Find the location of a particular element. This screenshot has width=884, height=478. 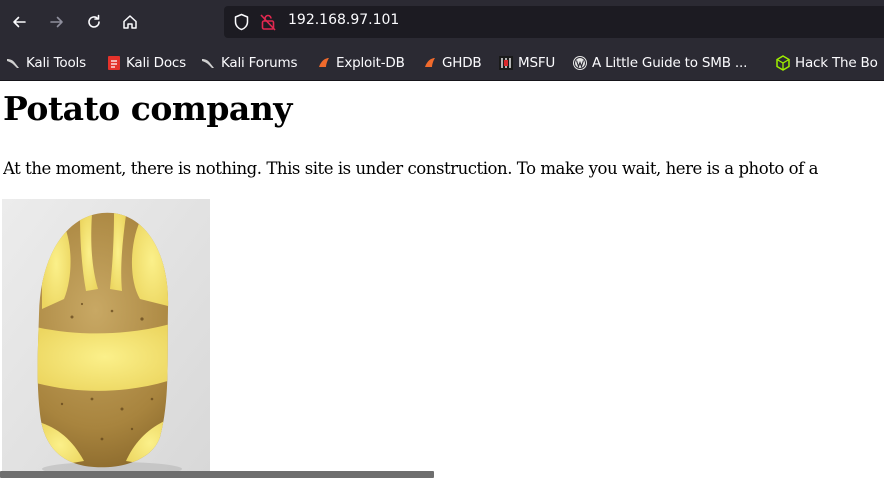

potato-photo is located at coordinates (106, 338).